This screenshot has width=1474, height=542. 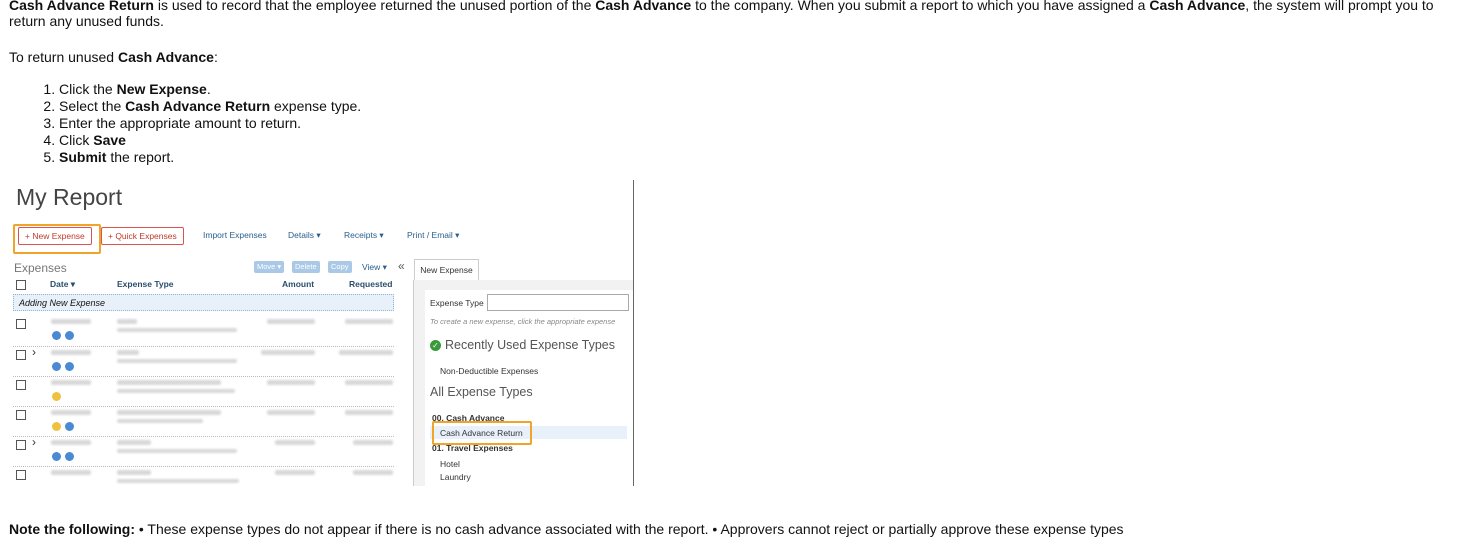 What do you see at coordinates (81, 6) in the screenshot?
I see `intro-bold-1: Cash Advance Return` at bounding box center [81, 6].